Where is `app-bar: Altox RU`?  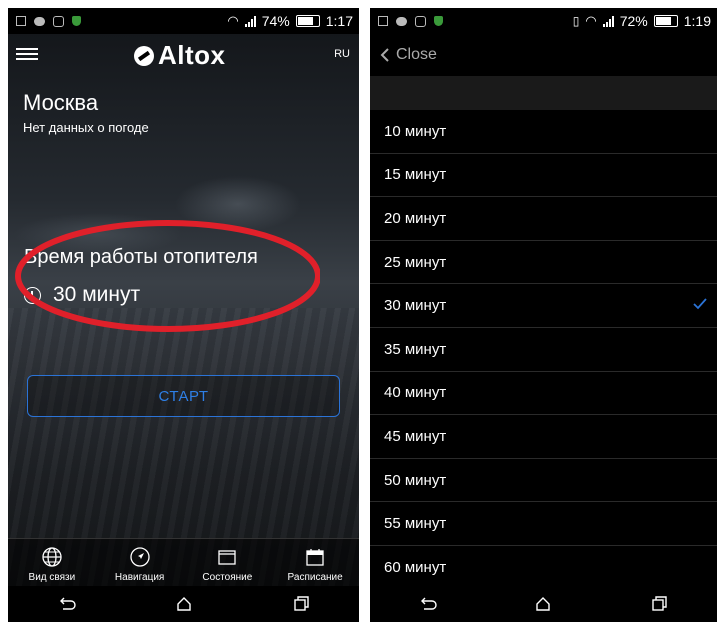 app-bar: Altox RU is located at coordinates (183, 54).